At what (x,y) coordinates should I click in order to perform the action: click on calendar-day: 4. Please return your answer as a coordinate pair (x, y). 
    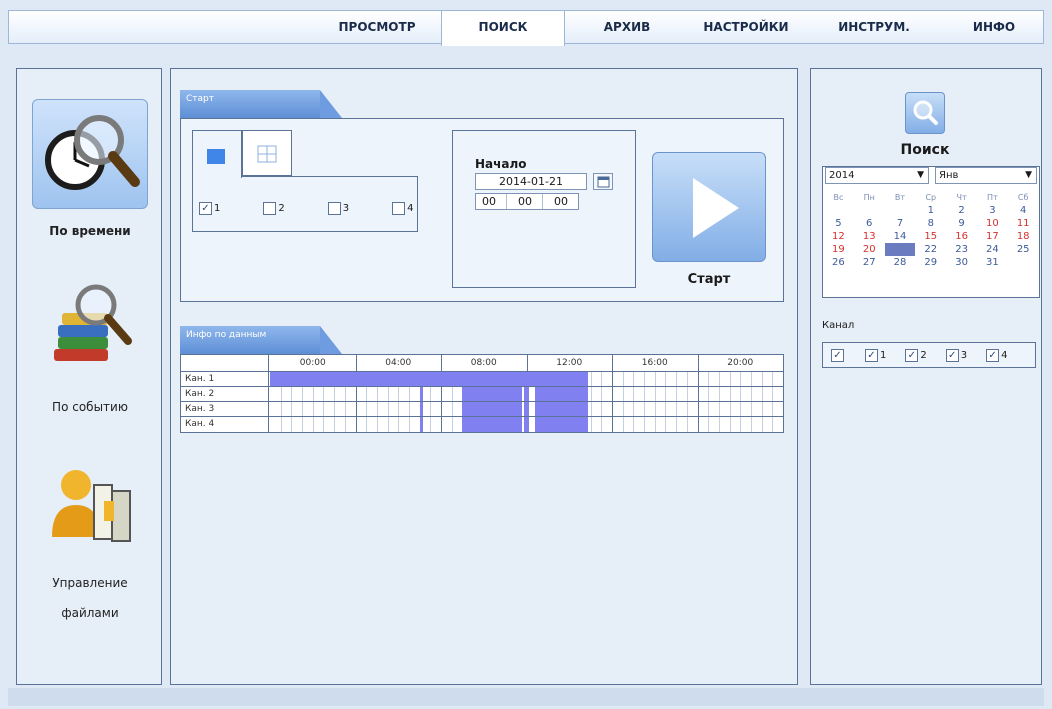
    Looking at the image, I should click on (1023, 210).